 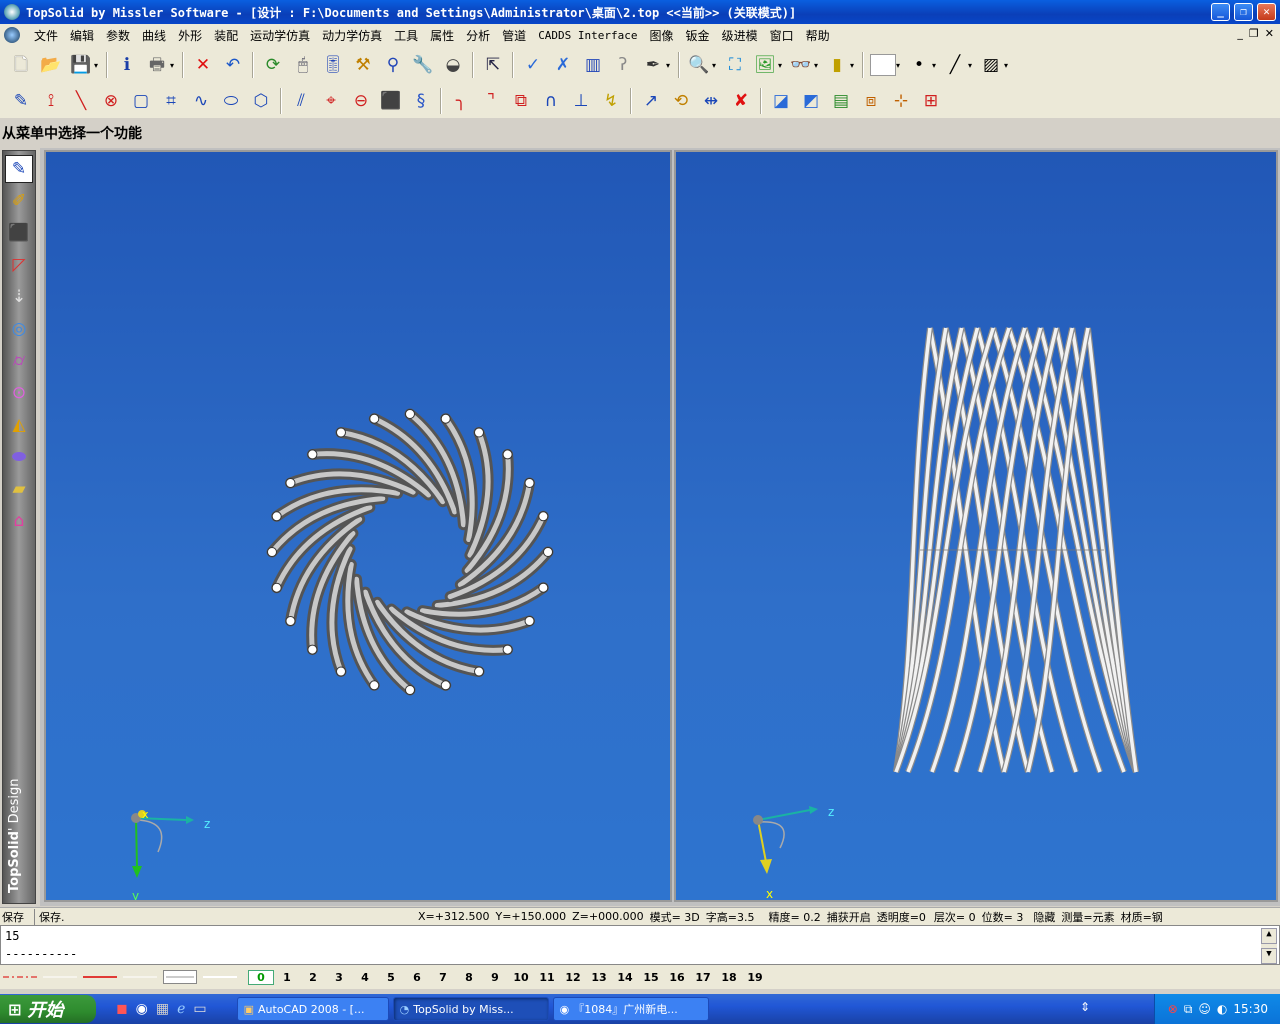 I want to click on scroll-up-icon: ▲, so click(x=1269, y=936).